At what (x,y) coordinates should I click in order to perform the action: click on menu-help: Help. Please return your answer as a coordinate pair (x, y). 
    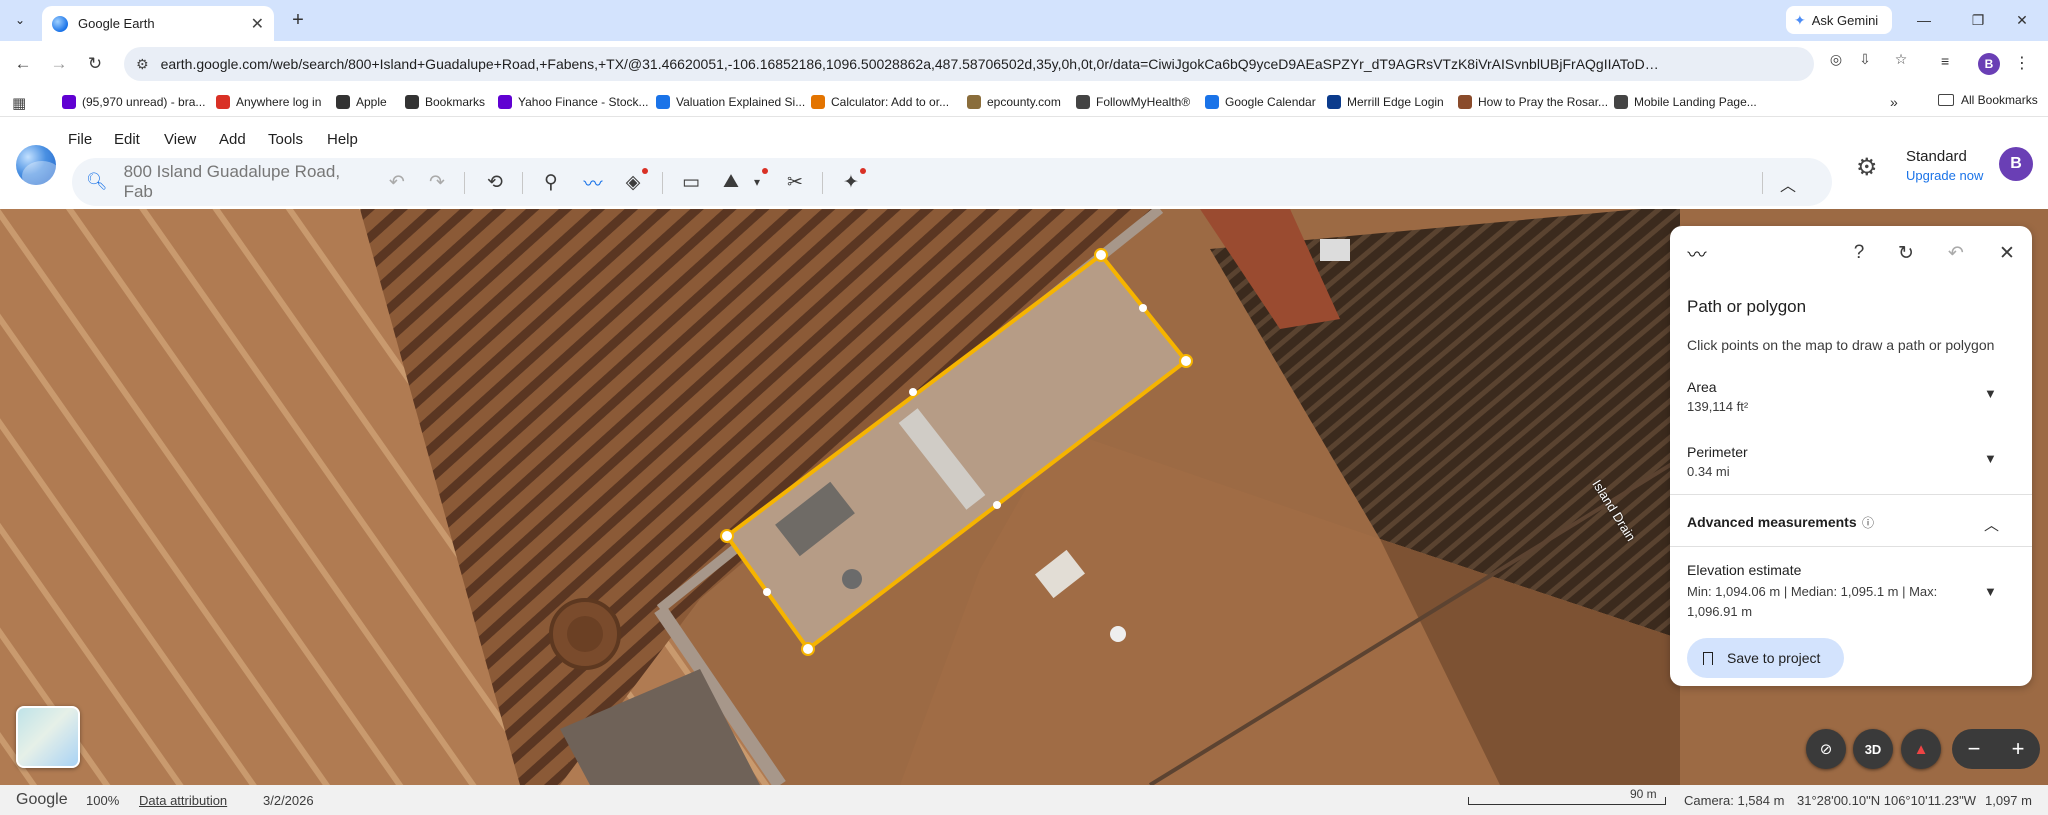
    Looking at the image, I should click on (342, 139).